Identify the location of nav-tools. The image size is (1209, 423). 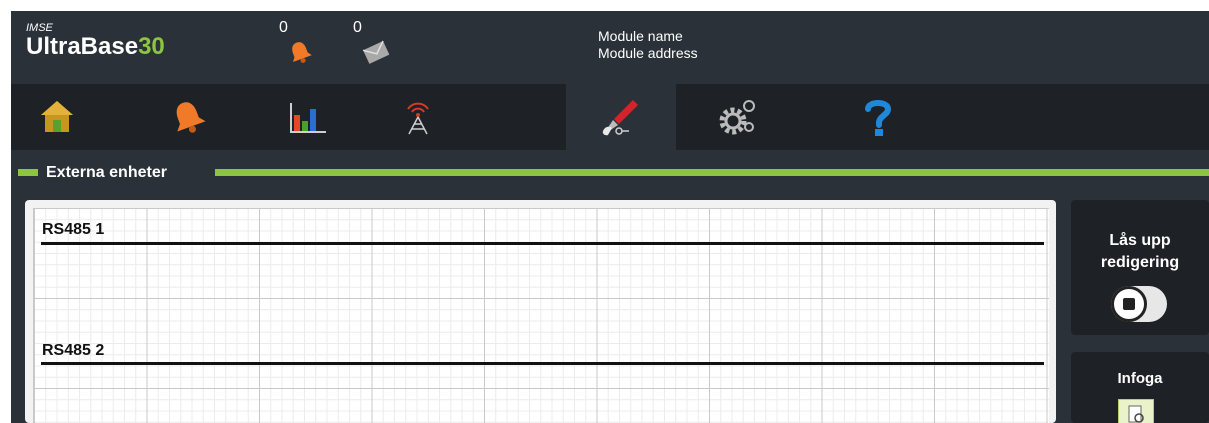
(621, 117).